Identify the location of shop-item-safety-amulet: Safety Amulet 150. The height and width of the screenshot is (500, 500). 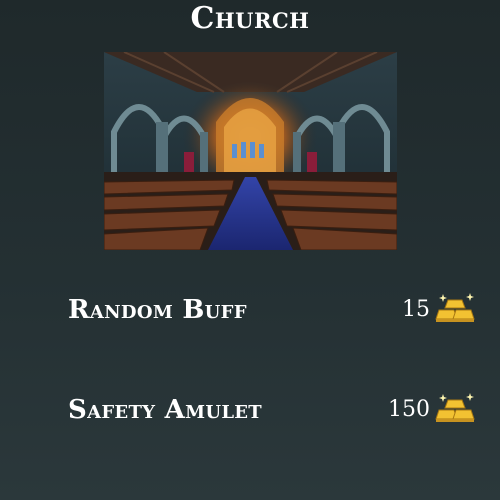
(273, 410).